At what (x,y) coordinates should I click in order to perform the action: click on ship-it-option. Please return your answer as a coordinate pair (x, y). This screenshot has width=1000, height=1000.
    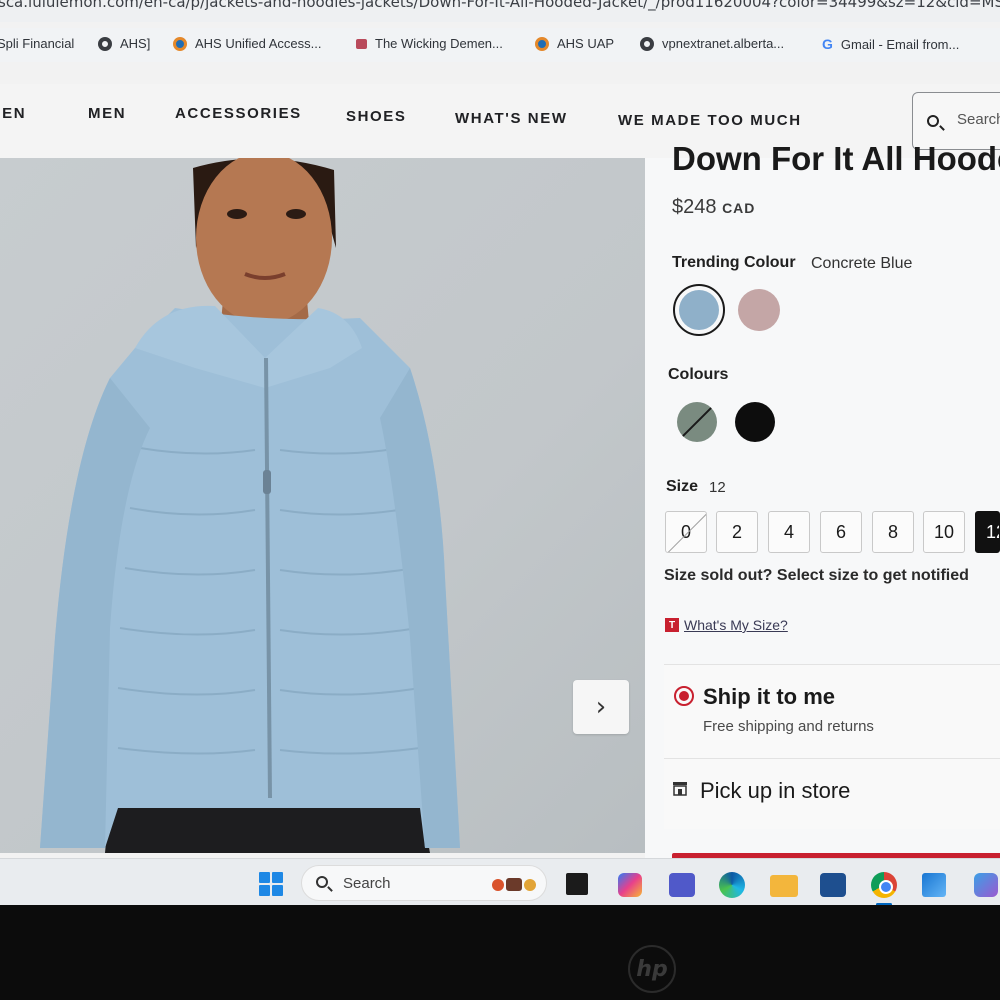
    Looking at the image, I should click on (832, 712).